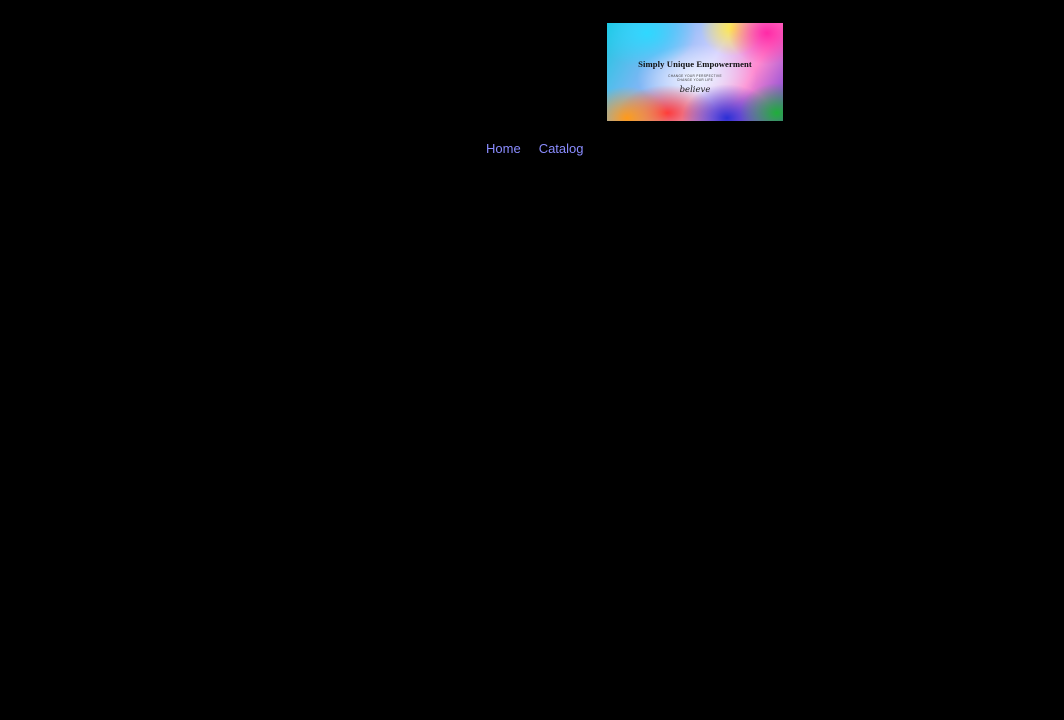  What do you see at coordinates (695, 80) in the screenshot?
I see `logo-tagline-line2: CHANGE YOUR LIFE` at bounding box center [695, 80].